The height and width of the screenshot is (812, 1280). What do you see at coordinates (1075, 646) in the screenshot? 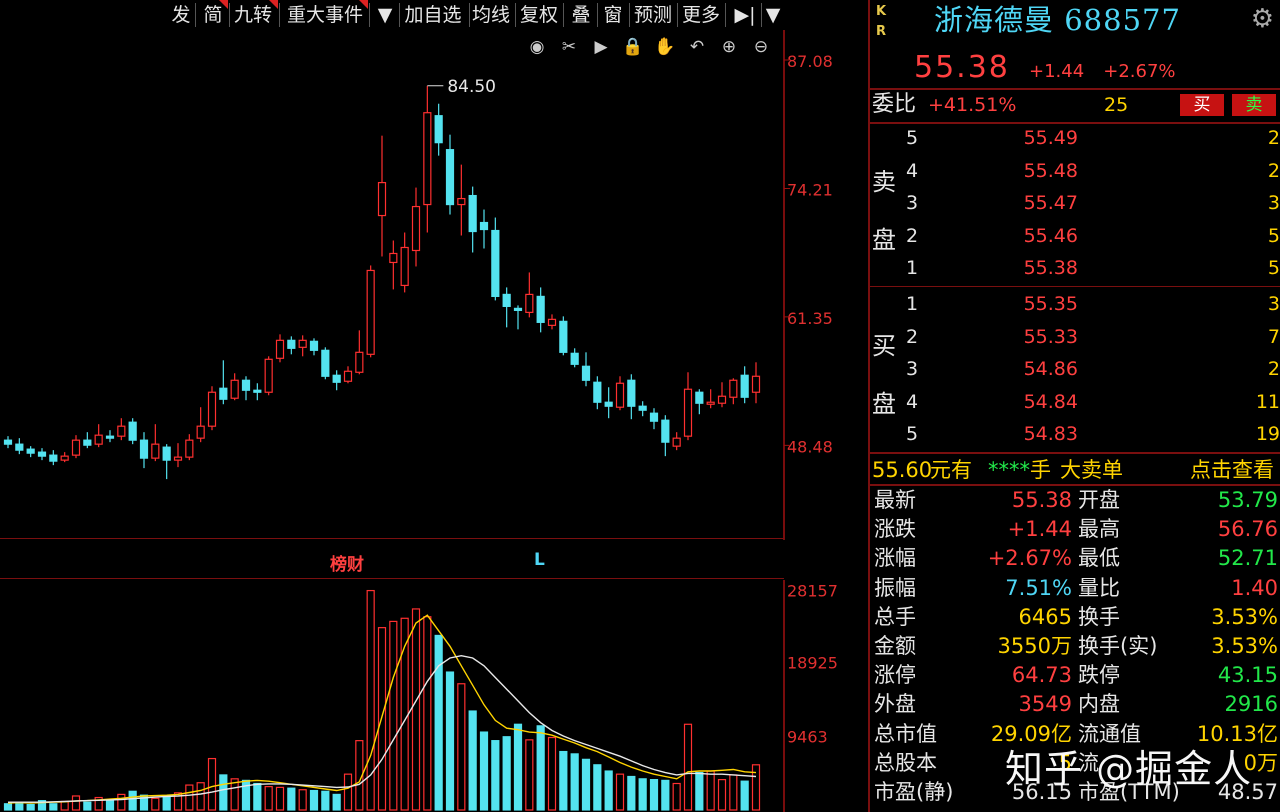
I see `stat-row: 金额 3550万 换手(实) 3.53%` at bounding box center [1075, 646].